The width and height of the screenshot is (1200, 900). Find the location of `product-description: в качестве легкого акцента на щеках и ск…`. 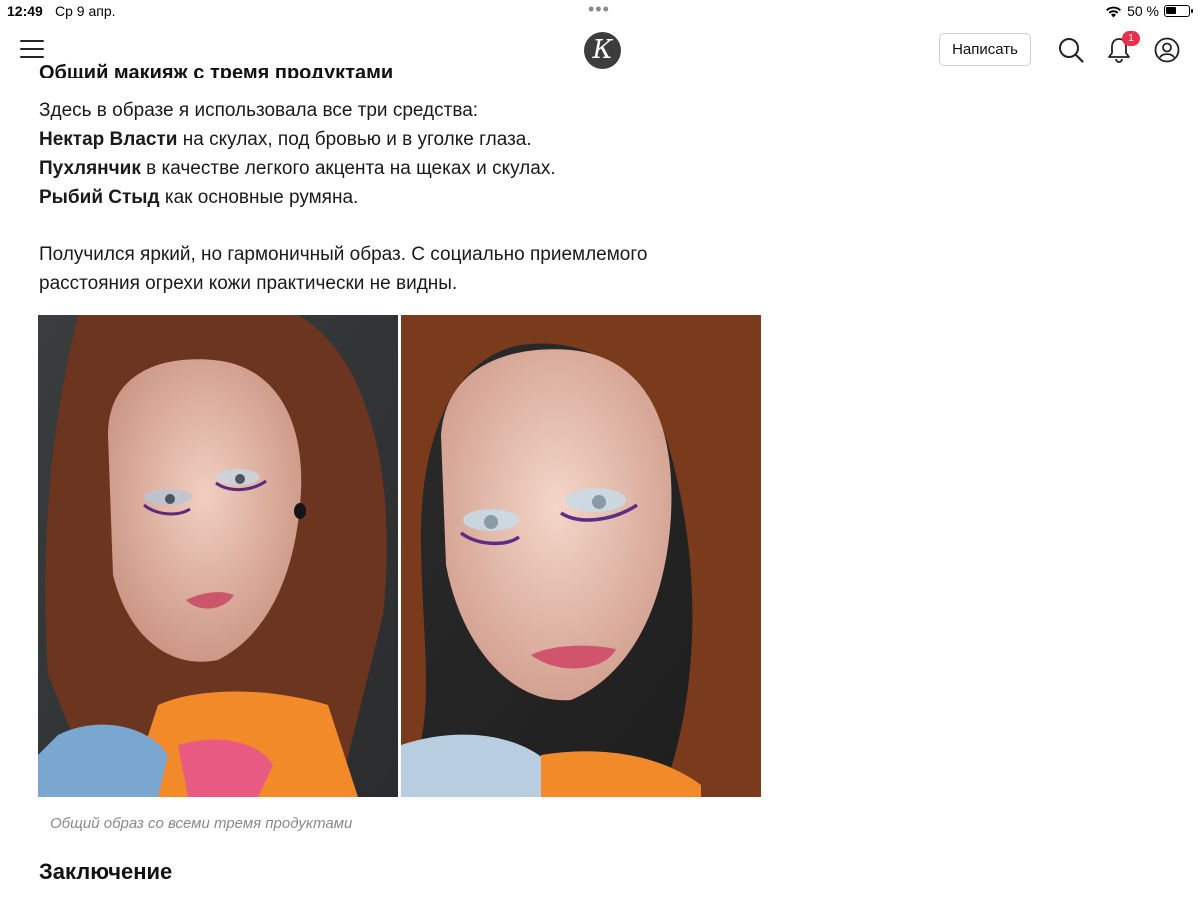

product-description: в качестве легкого акцента на щеках и ск… is located at coordinates (348, 168).